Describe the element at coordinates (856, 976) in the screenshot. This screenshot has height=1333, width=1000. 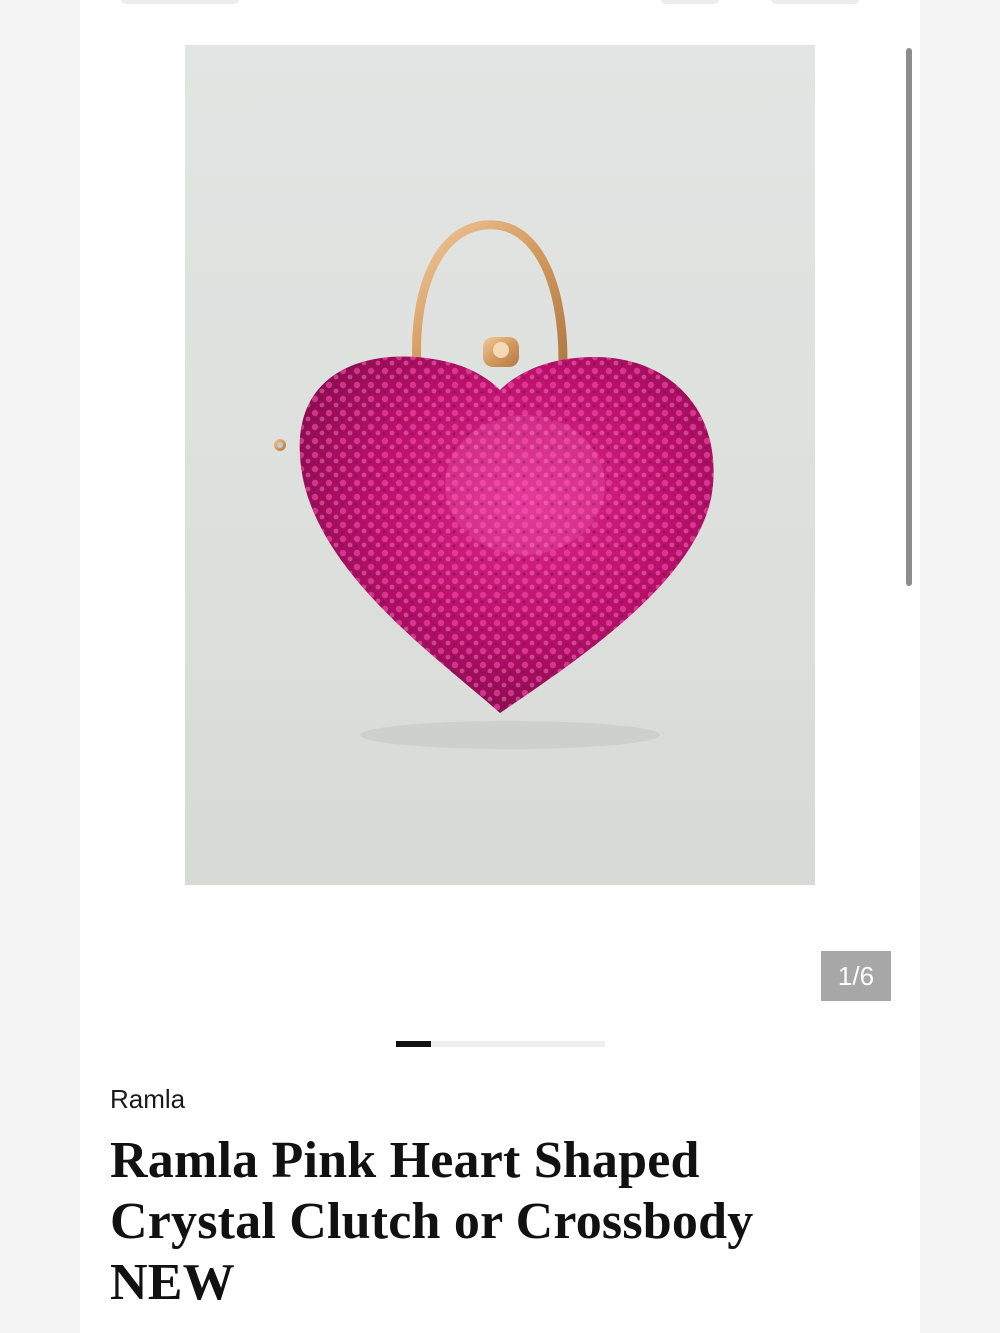
I see `image-counter: 1/6` at that location.